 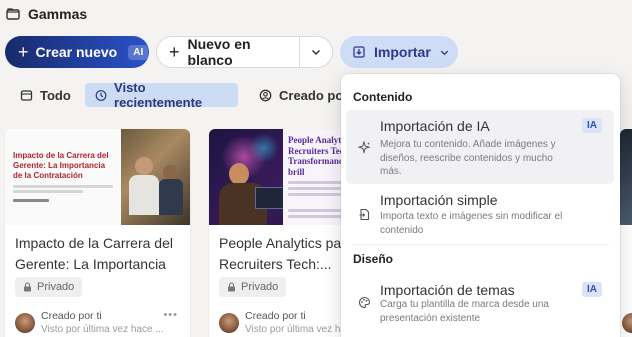 What do you see at coordinates (170, 315) in the screenshot?
I see `more-options-icon: •••` at bounding box center [170, 315].